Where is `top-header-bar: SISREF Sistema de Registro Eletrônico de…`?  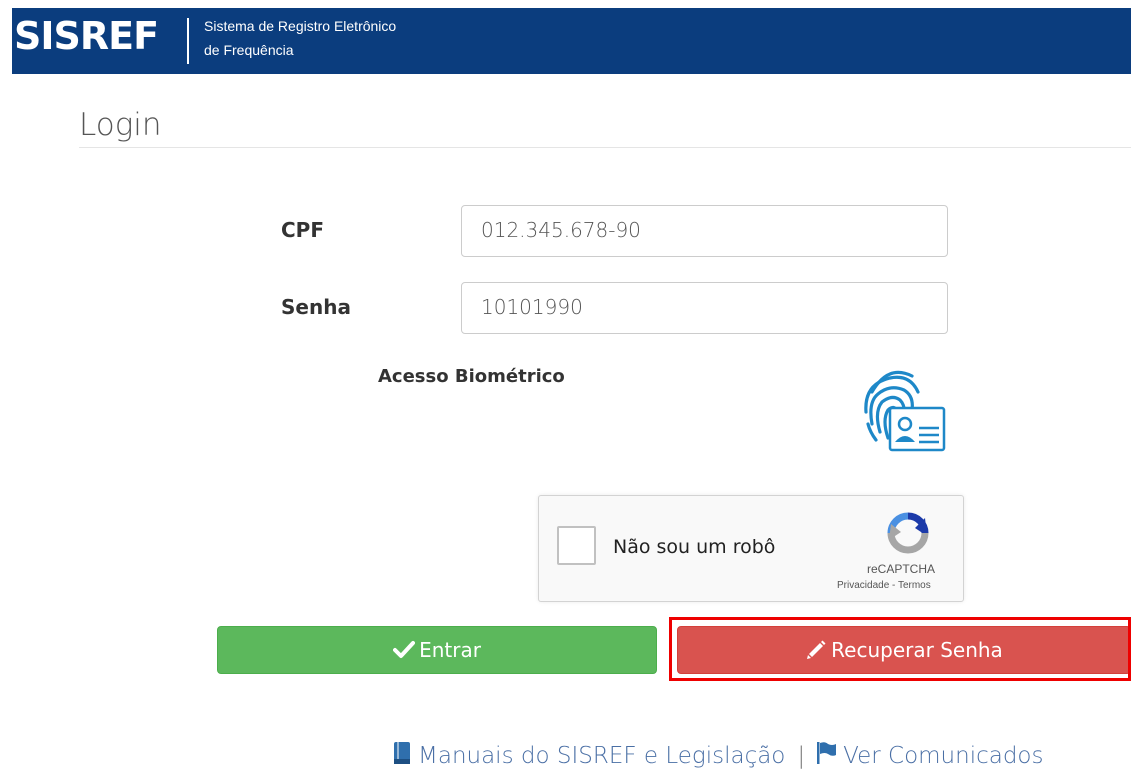
top-header-bar: SISREF Sistema de Registro Eletrônico de… is located at coordinates (571, 41).